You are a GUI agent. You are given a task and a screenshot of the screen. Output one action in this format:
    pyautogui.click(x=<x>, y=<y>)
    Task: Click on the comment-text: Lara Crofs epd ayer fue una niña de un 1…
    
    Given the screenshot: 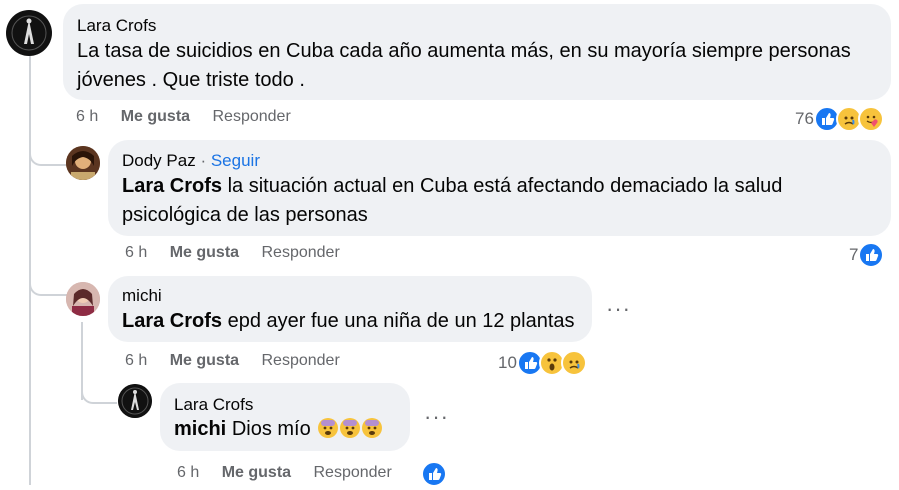 What is the action you would take?
    pyautogui.click(x=350, y=321)
    